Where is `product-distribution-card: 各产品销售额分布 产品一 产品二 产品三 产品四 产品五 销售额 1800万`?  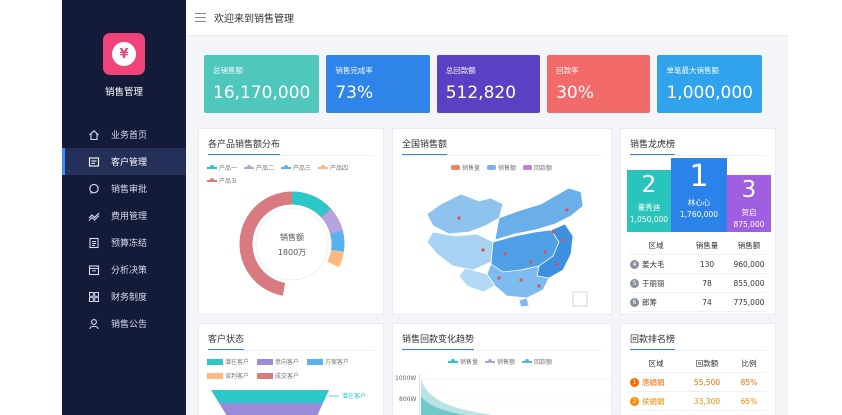 product-distribution-card: 各产品销售额分布 产品一 产品二 产品三 产品四 产品五 销售额 1800万 is located at coordinates (291, 221).